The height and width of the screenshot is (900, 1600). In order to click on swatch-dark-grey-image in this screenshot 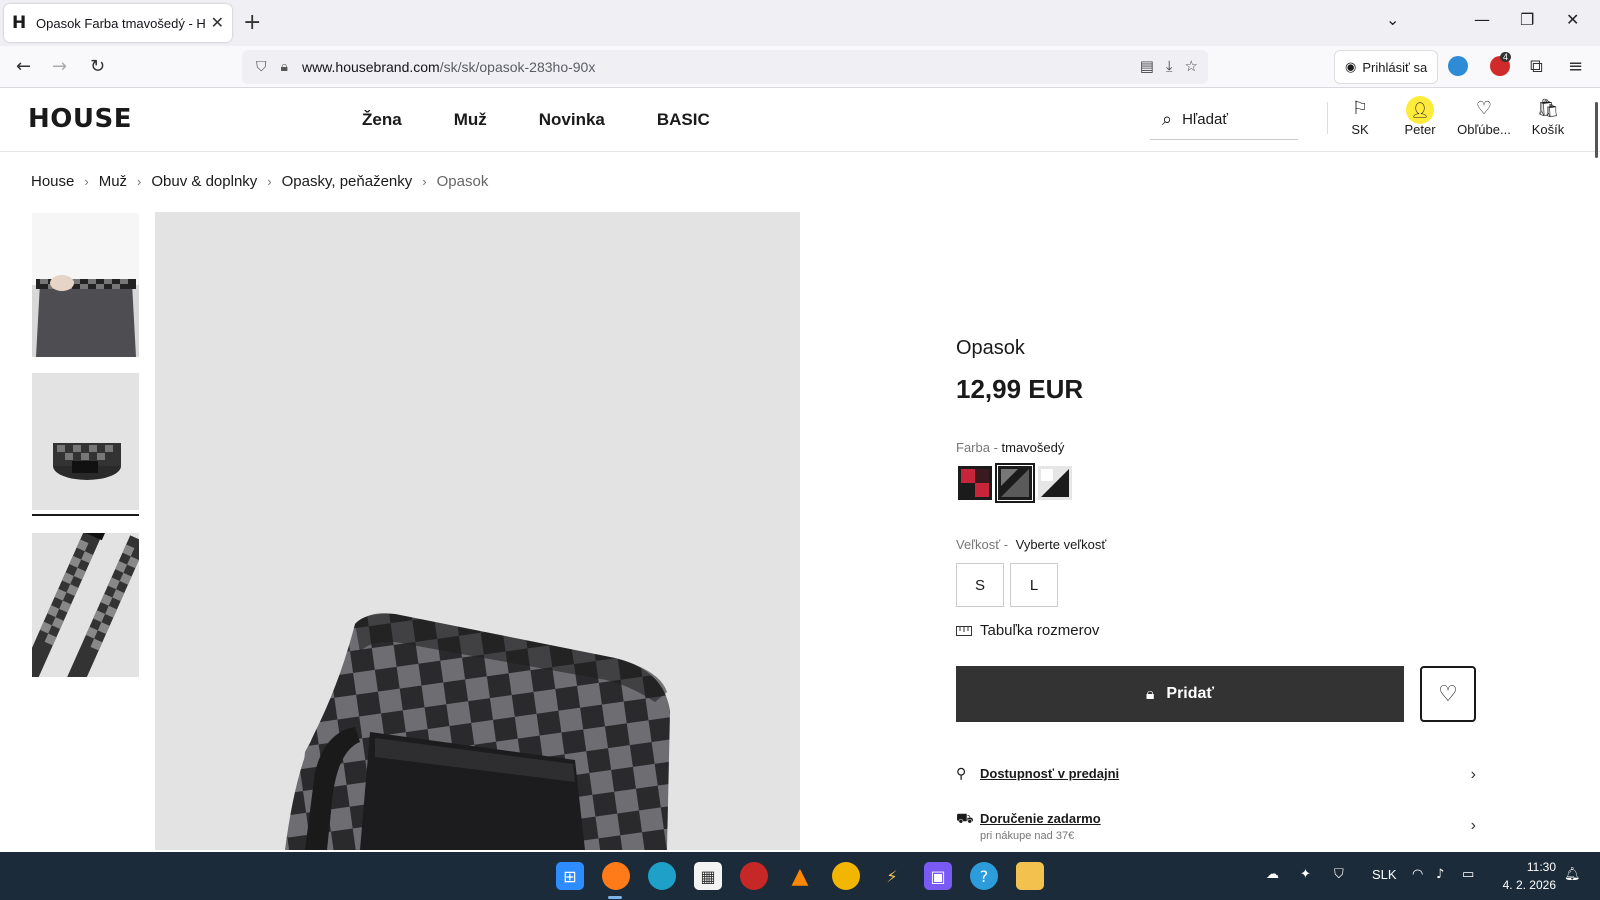, I will do `click(1015, 483)`.